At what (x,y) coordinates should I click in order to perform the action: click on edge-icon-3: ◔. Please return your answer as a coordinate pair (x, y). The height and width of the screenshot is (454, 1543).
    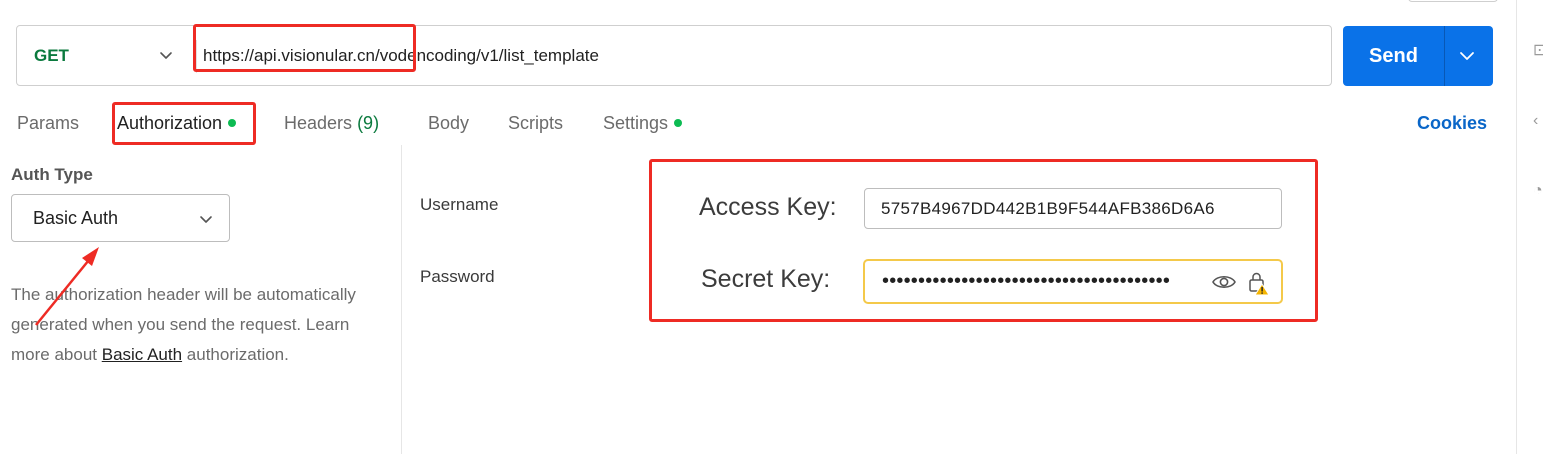
    Looking at the image, I should click on (1538, 191).